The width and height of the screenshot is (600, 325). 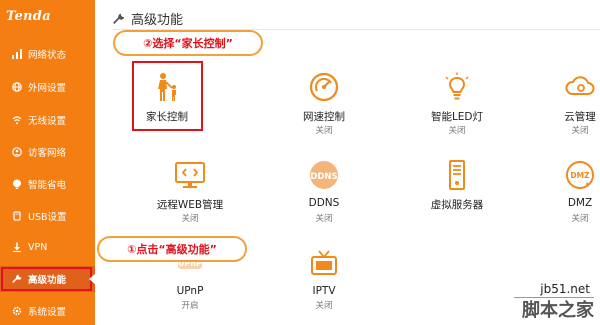 What do you see at coordinates (190, 194) in the screenshot?
I see `tile-remote-web: 远程WEB管理 关闭` at bounding box center [190, 194].